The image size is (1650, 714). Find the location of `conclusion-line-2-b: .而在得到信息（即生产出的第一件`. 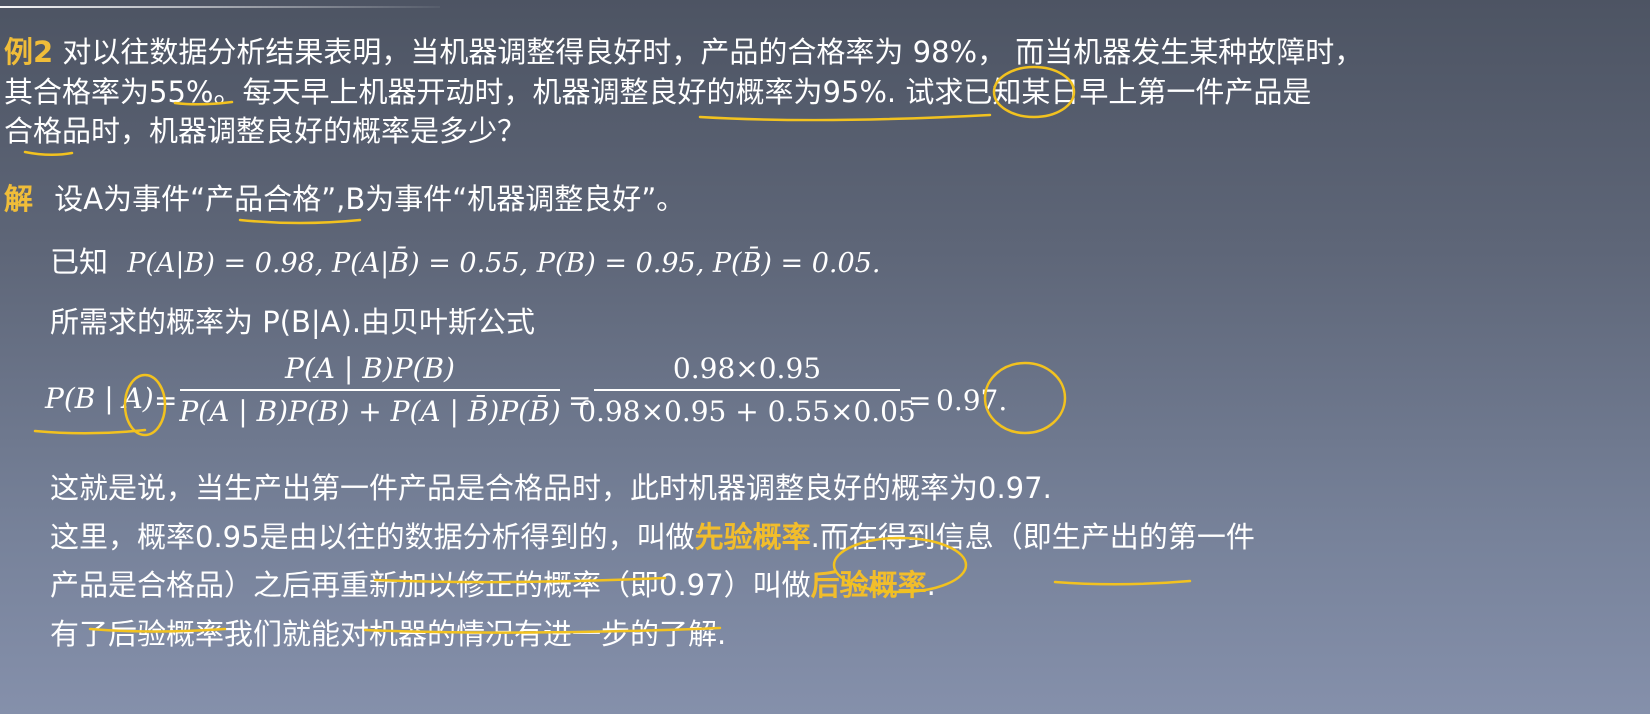

conclusion-line-2-b: .而在得到信息（即生产出的第一件 is located at coordinates (1032, 537).